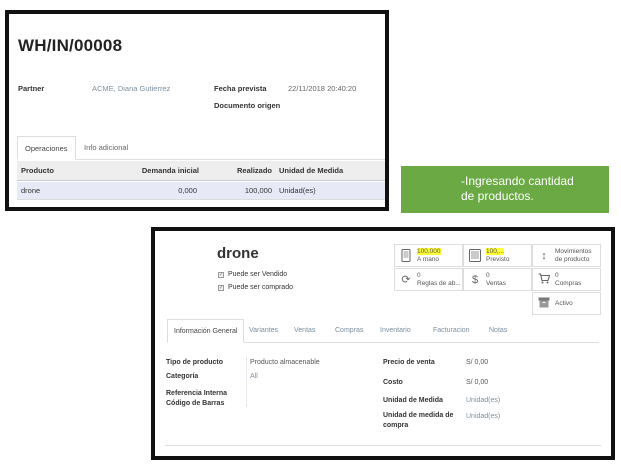 This screenshot has height=468, width=621. I want to click on can-be-sold-checkbox: ✓, so click(221, 274).